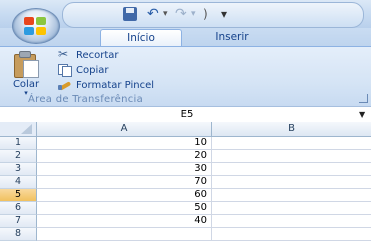 The width and height of the screenshot is (371, 242). Describe the element at coordinates (18, 221) in the screenshot. I see `row-header: 7` at that location.